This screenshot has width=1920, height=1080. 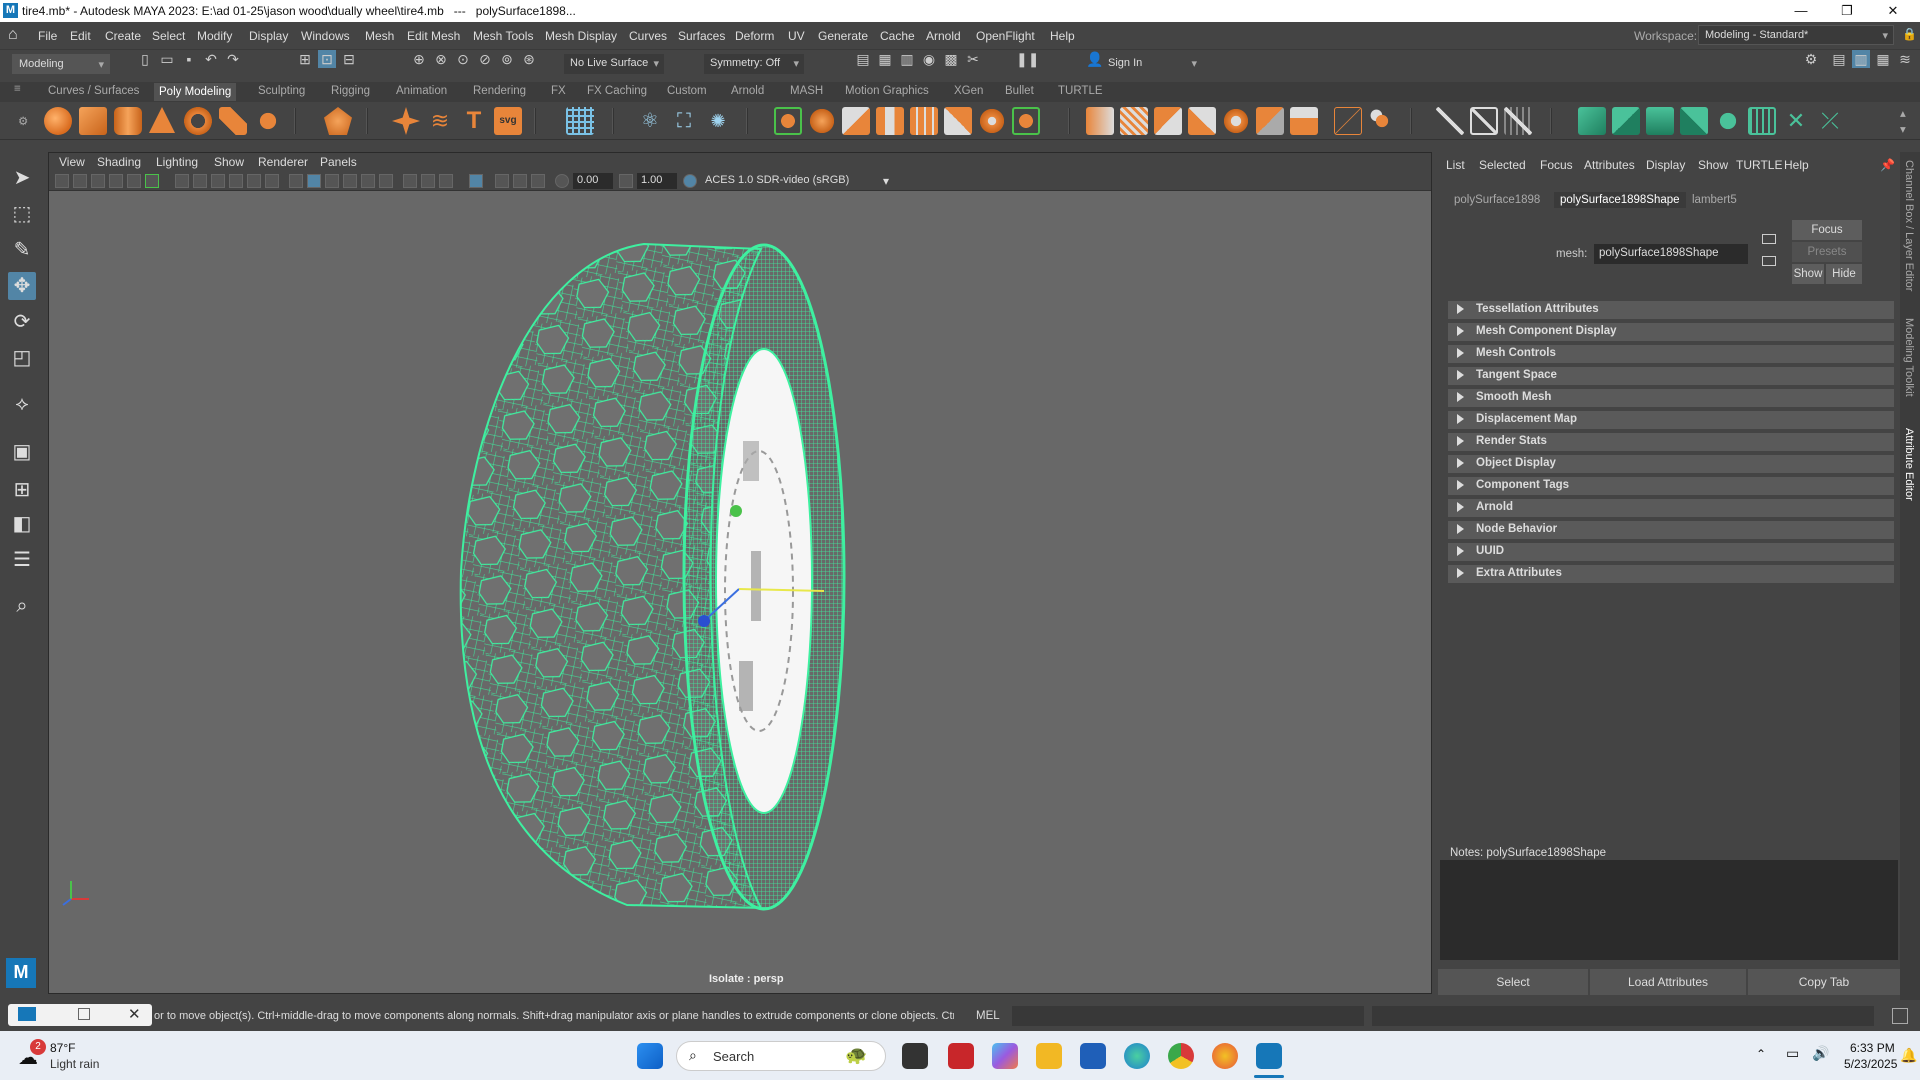 What do you see at coordinates (1019, 91) in the screenshot?
I see `tab-bullet: Bullet` at bounding box center [1019, 91].